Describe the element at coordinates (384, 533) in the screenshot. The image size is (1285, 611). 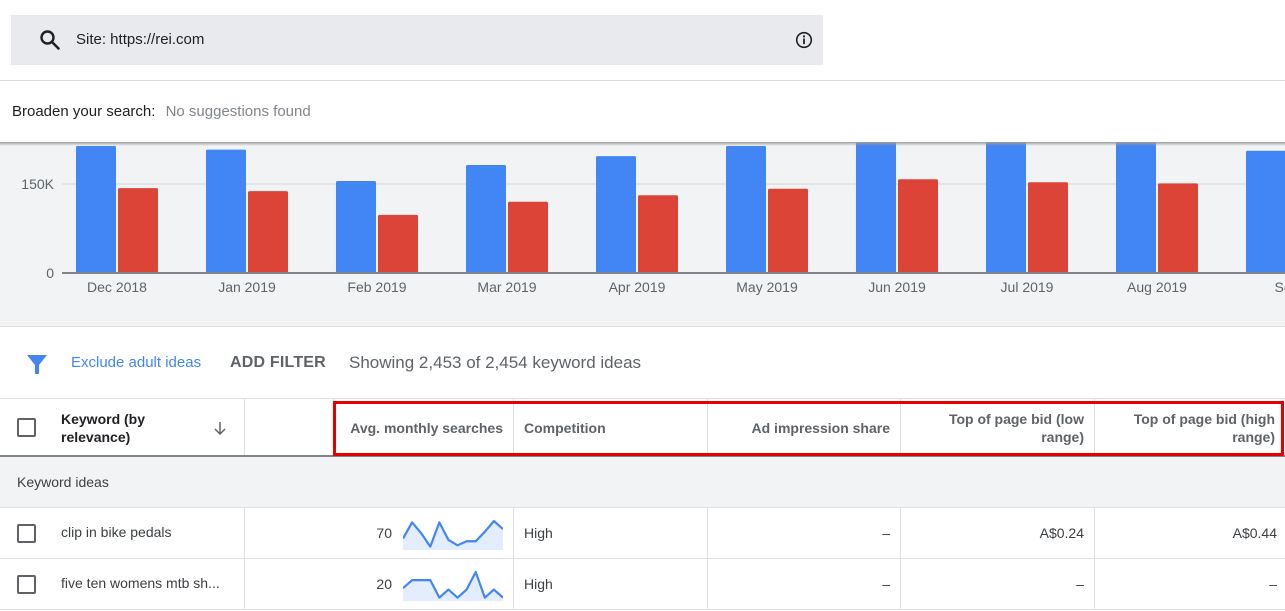
I see `avg-monthly-value: 70` at that location.